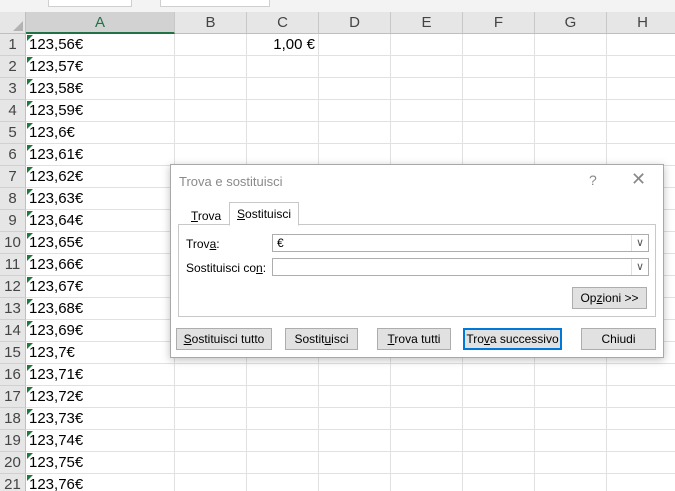 The image size is (675, 491). Describe the element at coordinates (13, 265) in the screenshot. I see `row-header: 11` at that location.